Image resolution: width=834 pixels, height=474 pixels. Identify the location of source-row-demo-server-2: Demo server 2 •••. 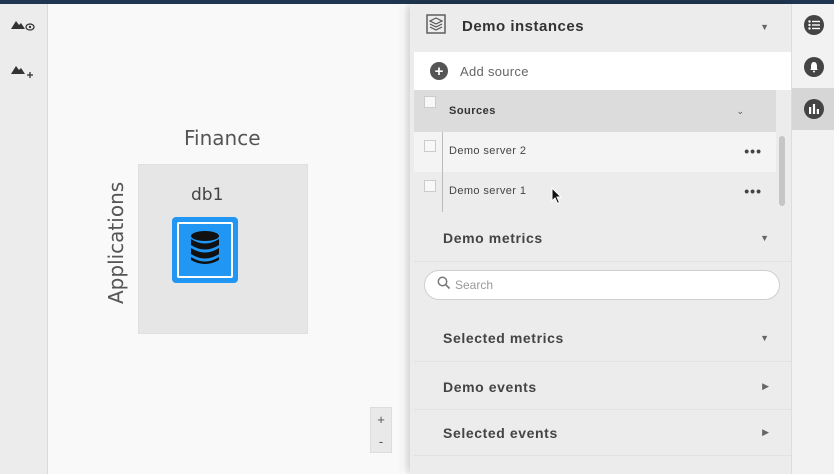
(595, 152).